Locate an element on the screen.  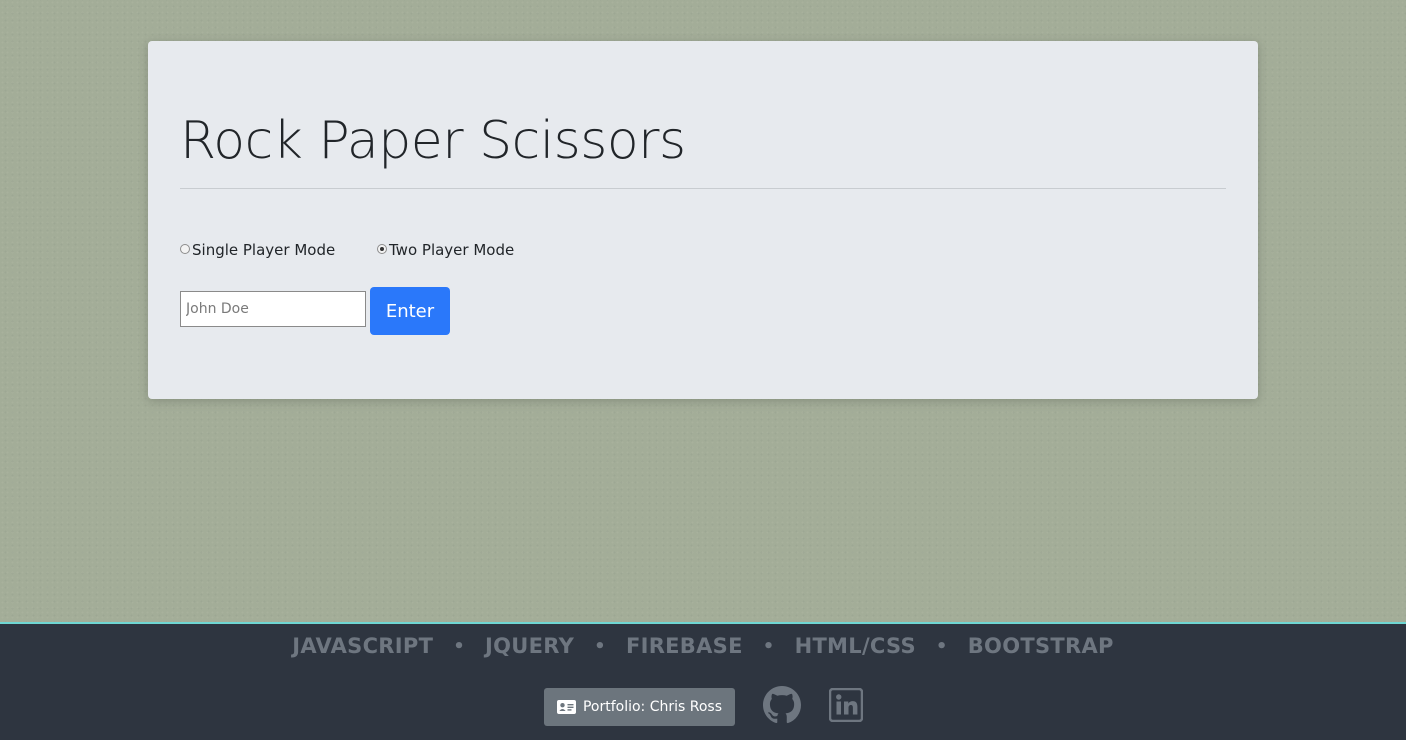
github-link is located at coordinates (782, 705).